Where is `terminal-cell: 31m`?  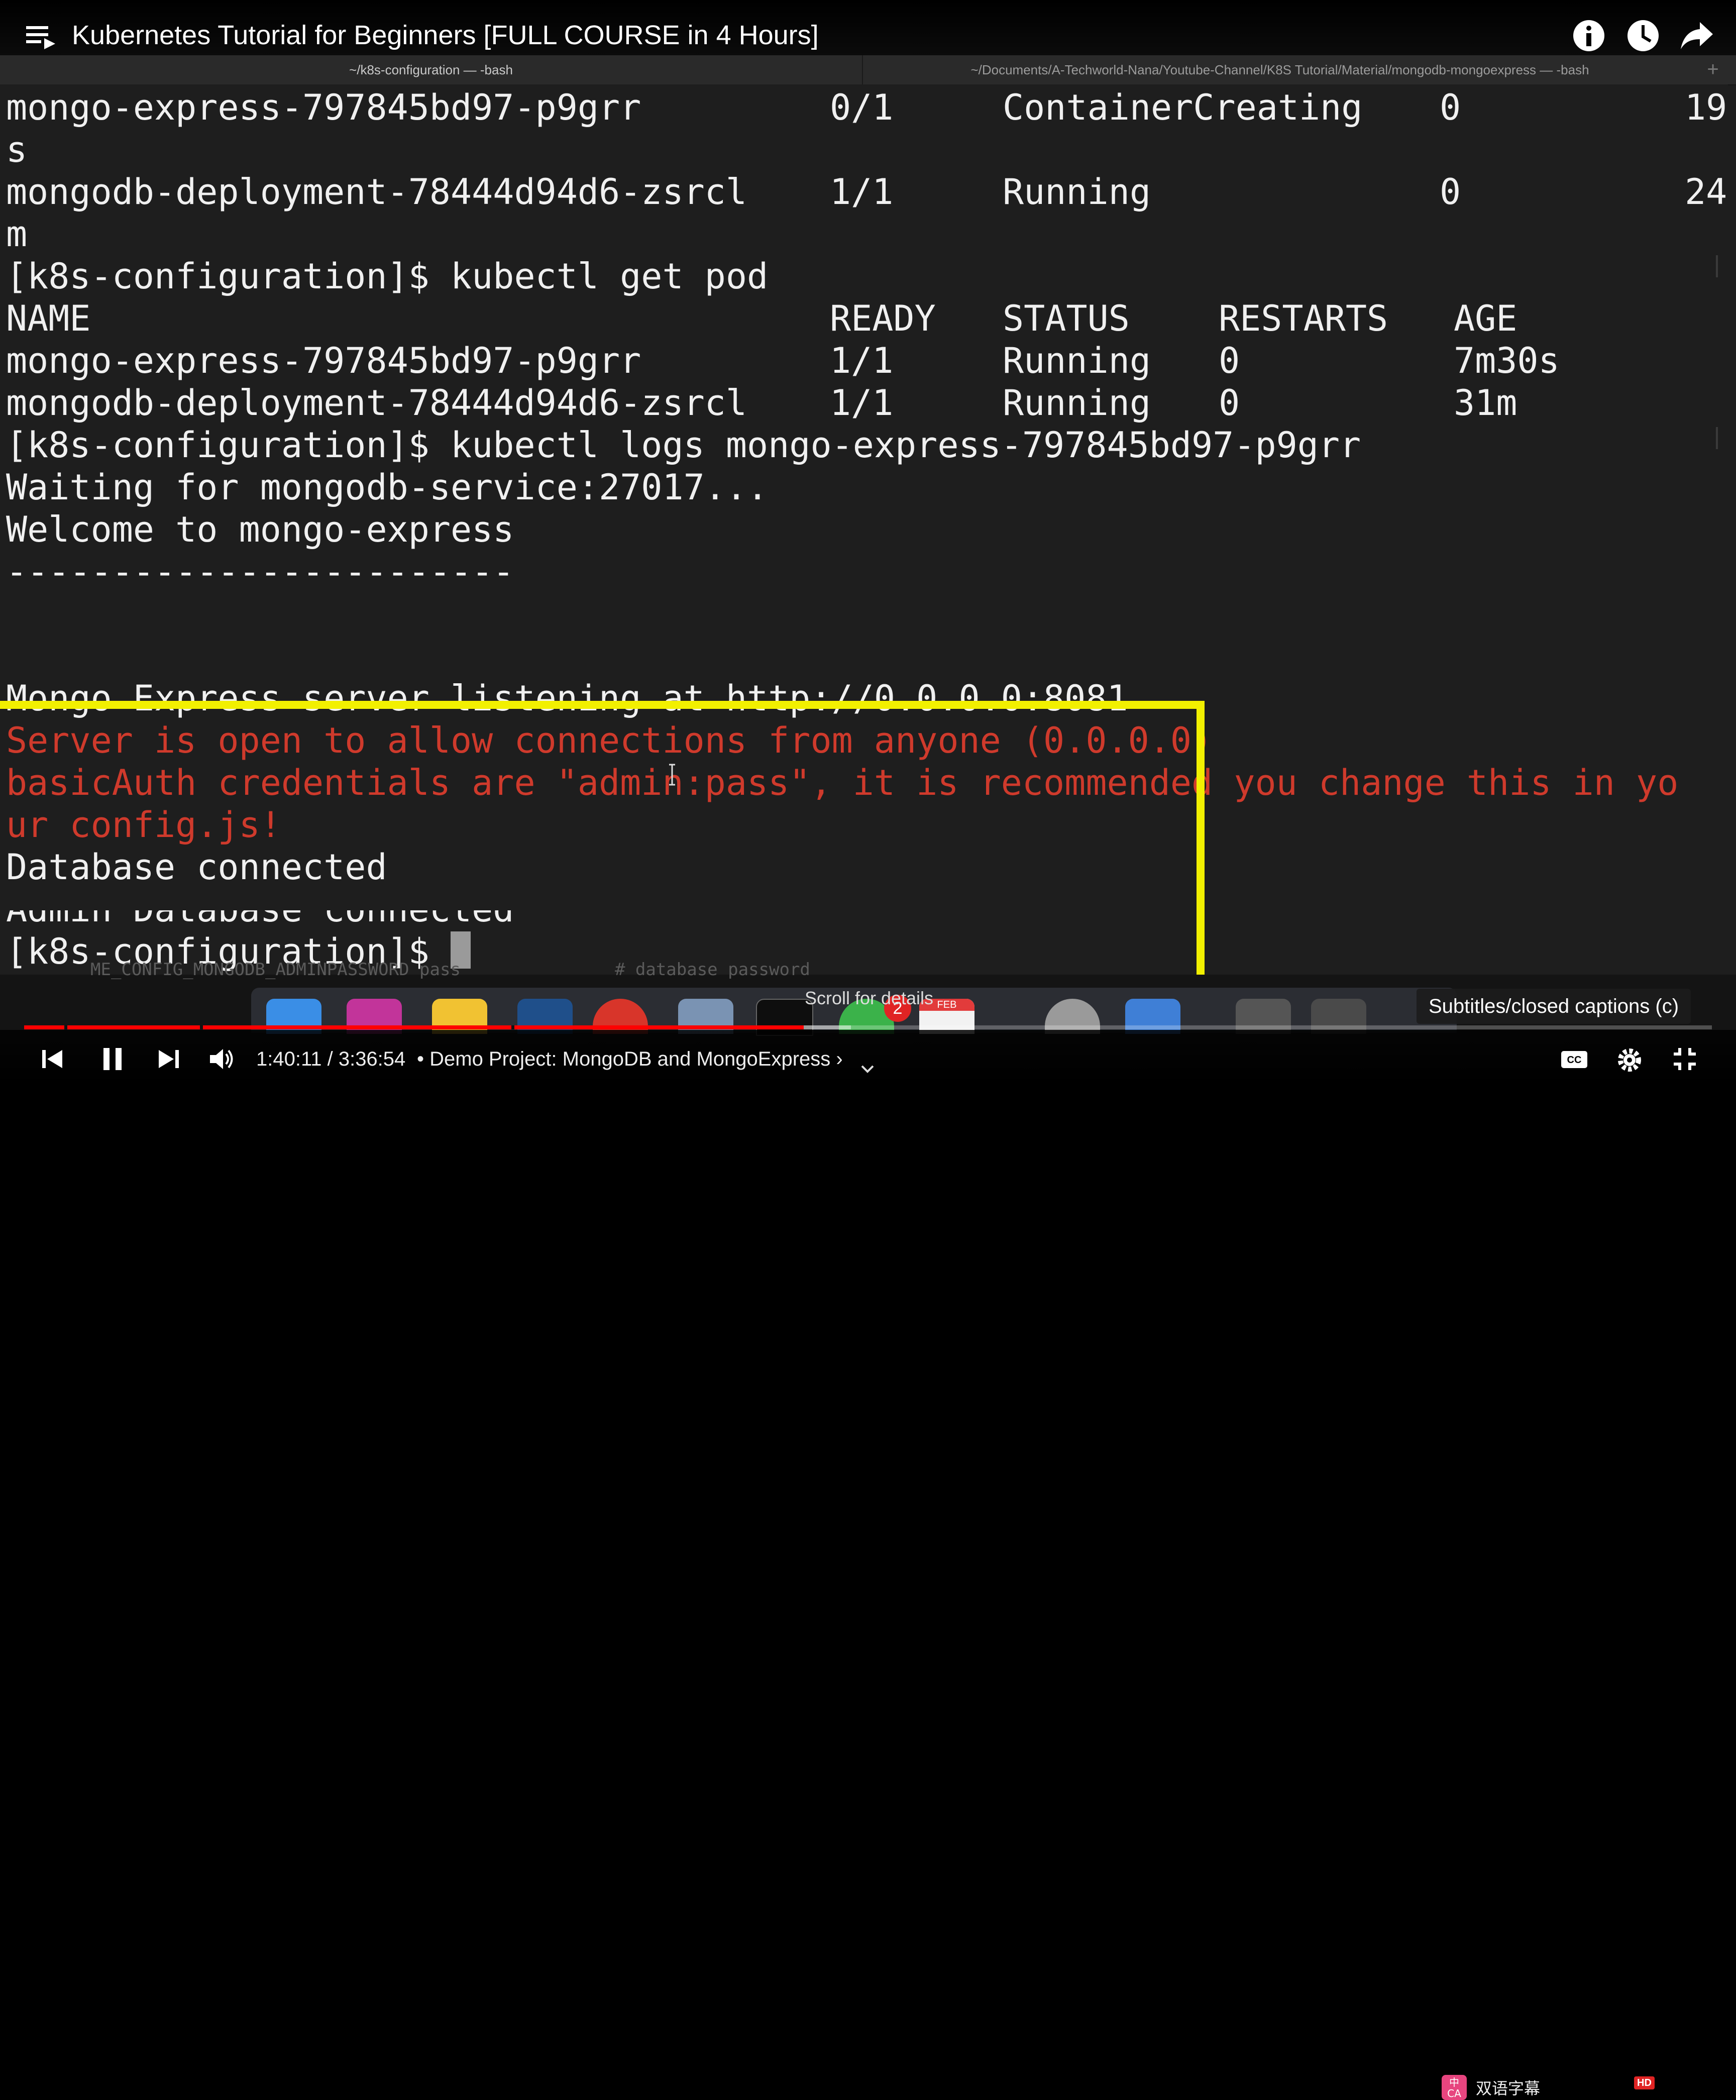 terminal-cell: 31m is located at coordinates (1485, 403).